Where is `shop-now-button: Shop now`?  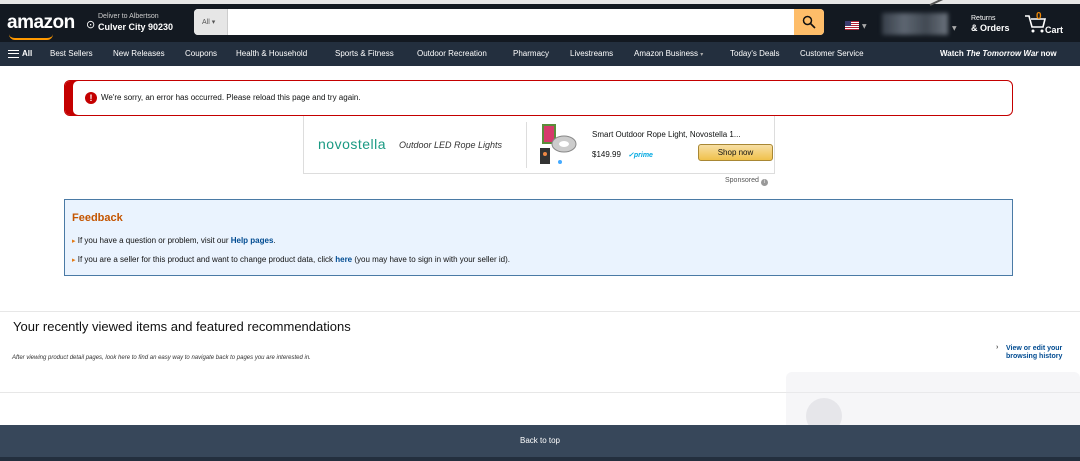
shop-now-button: Shop now is located at coordinates (735, 152).